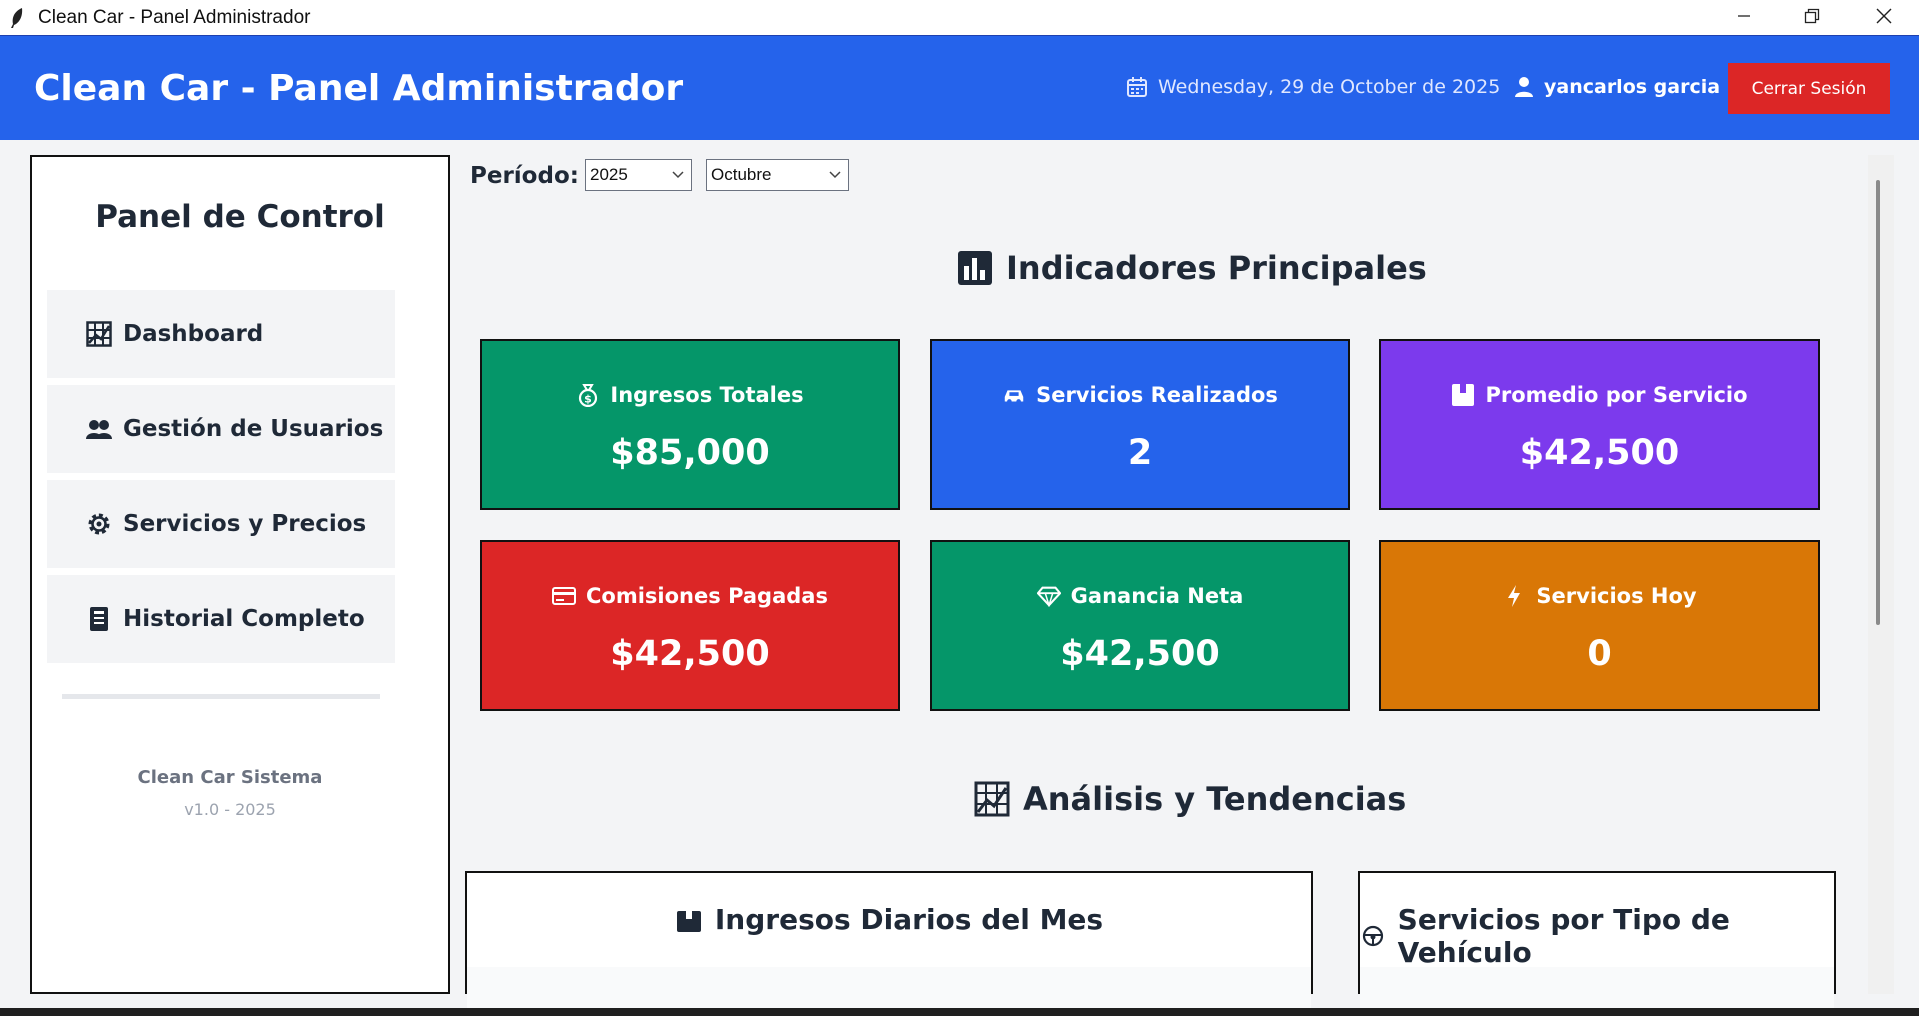 Image resolution: width=1919 pixels, height=1016 pixels. I want to click on system-version: v1.0 - 2025, so click(230, 809).